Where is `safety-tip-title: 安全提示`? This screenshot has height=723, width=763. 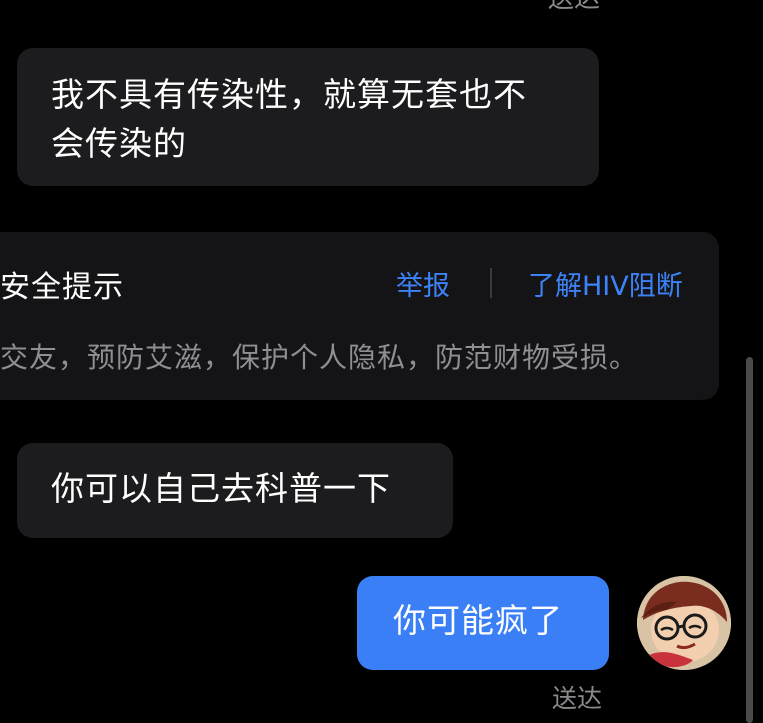
safety-tip-title: 安全提示 is located at coordinates (62, 287).